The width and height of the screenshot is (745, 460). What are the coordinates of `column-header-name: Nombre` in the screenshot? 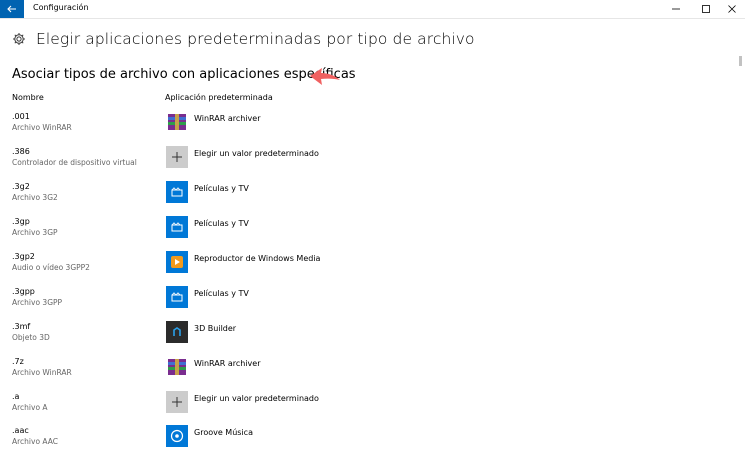 It's located at (28, 97).